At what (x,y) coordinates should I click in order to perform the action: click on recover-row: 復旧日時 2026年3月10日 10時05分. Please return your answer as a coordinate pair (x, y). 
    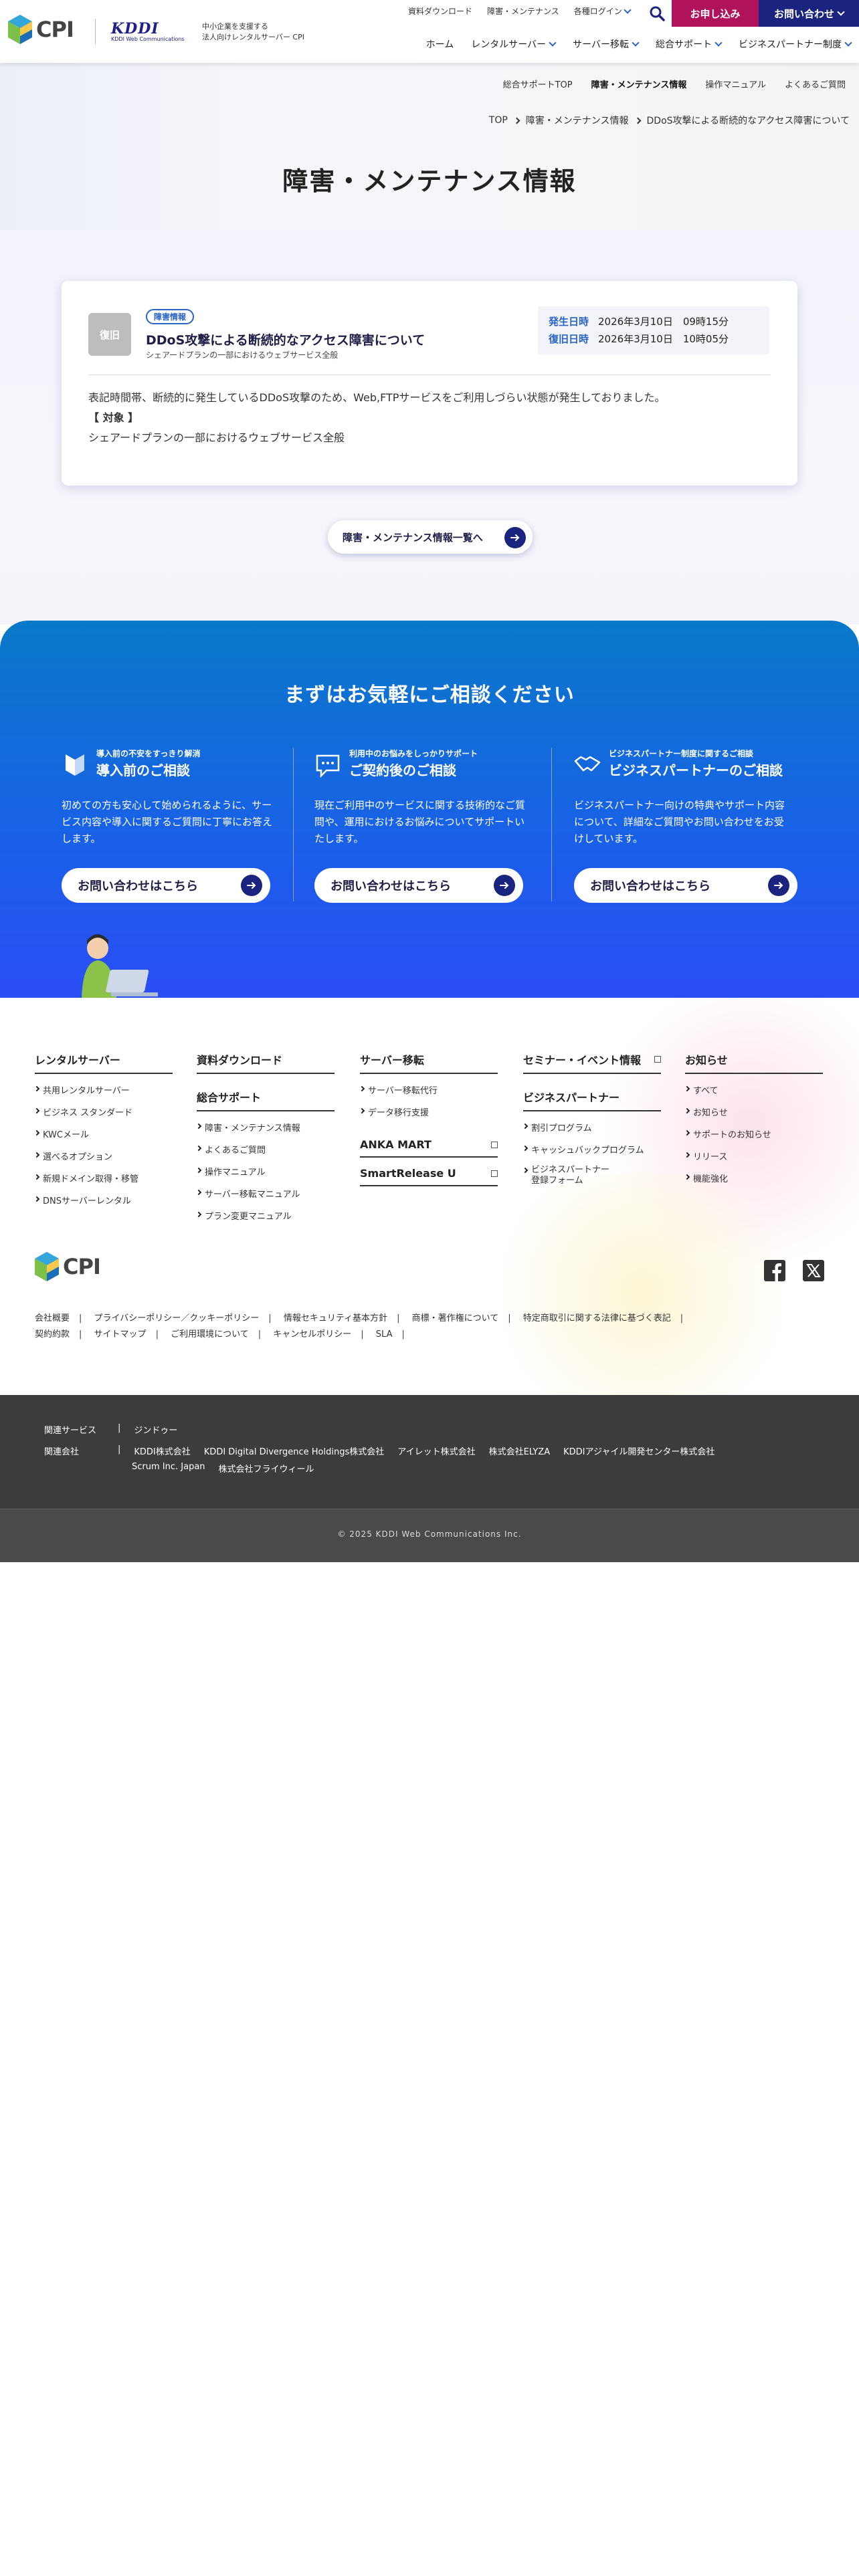
    Looking at the image, I should click on (654, 339).